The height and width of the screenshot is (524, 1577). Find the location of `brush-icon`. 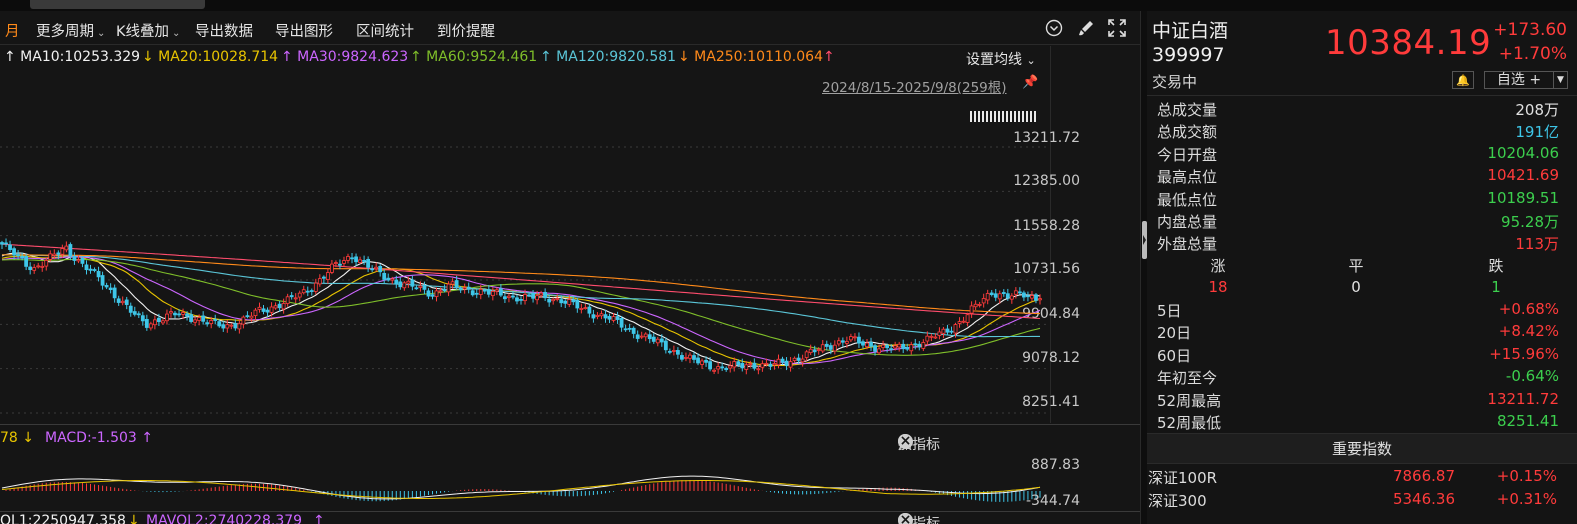

brush-icon is located at coordinates (1086, 28).